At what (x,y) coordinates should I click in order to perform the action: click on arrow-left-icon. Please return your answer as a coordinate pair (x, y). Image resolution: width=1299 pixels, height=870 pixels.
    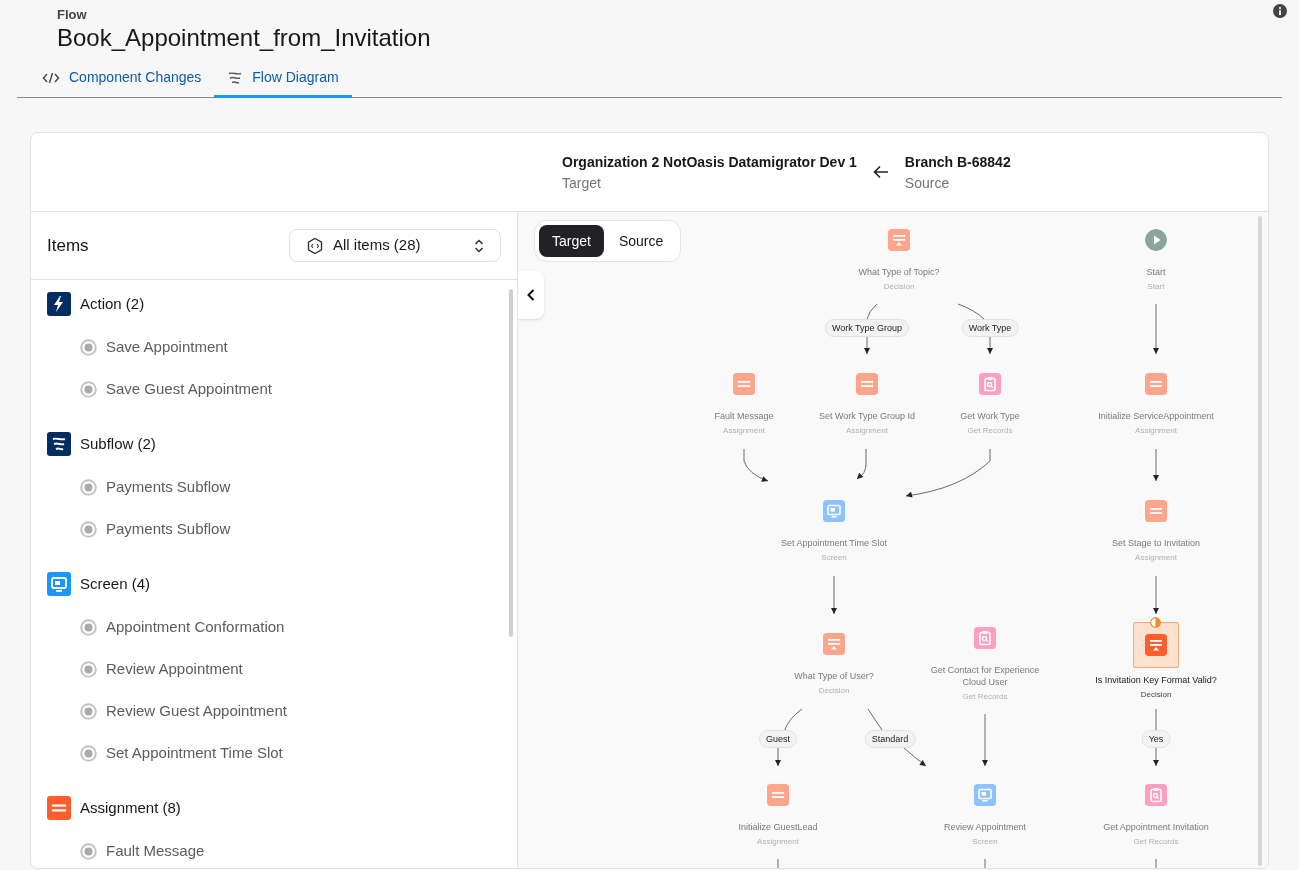
    Looking at the image, I should click on (880, 172).